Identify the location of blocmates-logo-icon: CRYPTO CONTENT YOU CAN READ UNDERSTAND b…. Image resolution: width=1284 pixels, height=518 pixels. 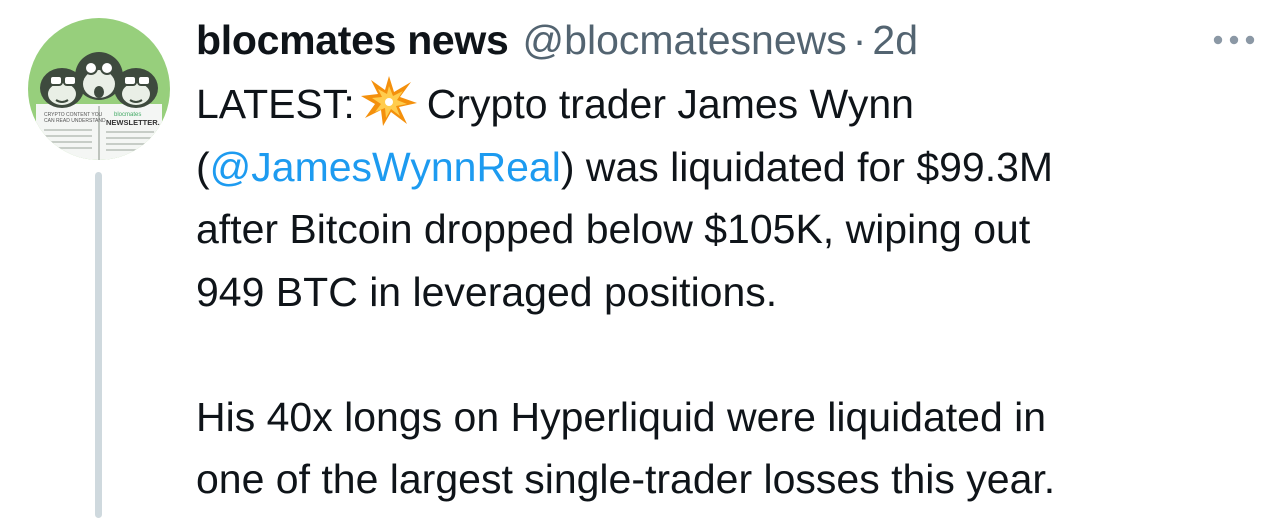
(99, 106).